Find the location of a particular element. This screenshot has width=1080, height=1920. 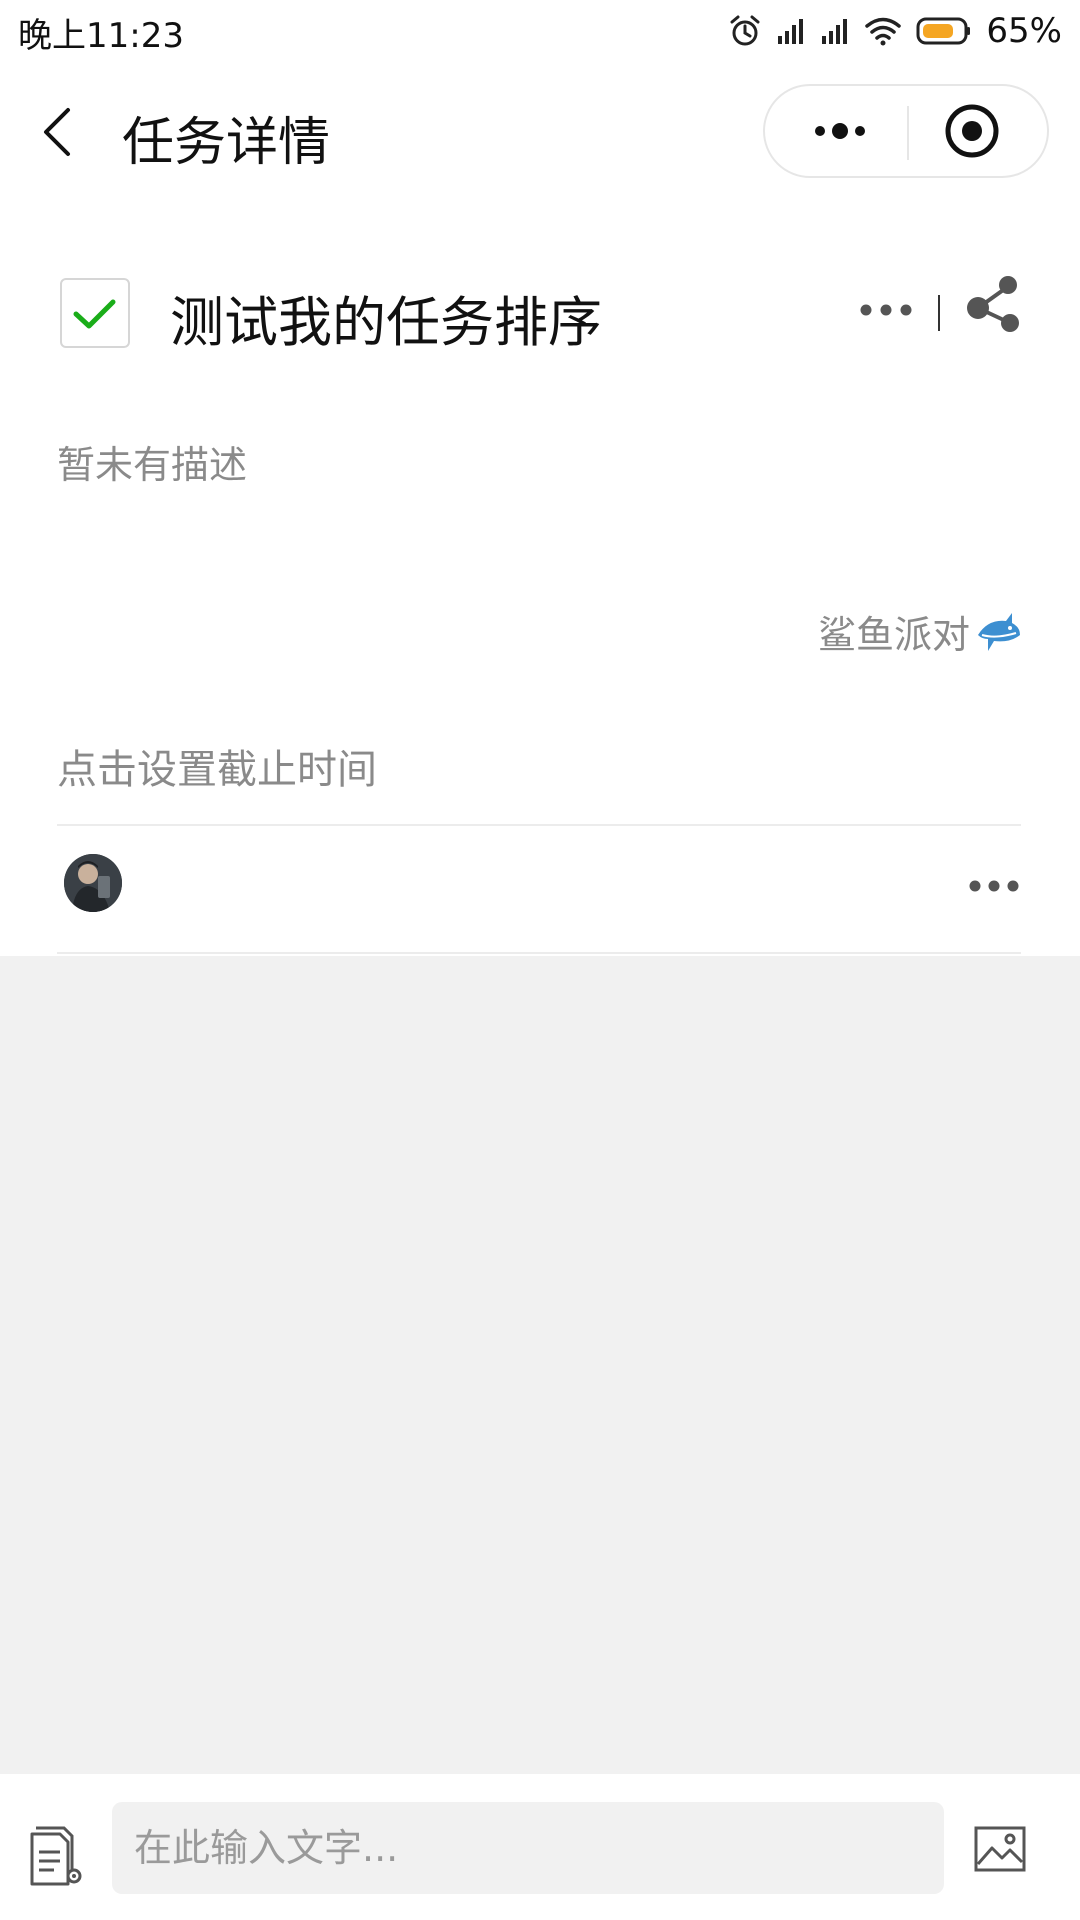

battery-percent: 65% is located at coordinates (1024, 31).